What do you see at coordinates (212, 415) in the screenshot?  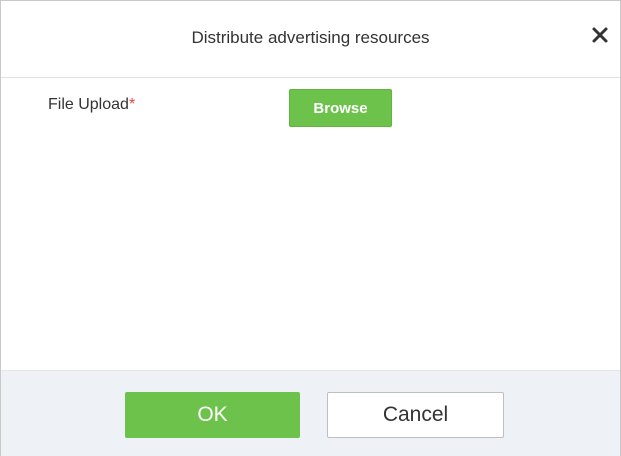 I see `ok-button: OK` at bounding box center [212, 415].